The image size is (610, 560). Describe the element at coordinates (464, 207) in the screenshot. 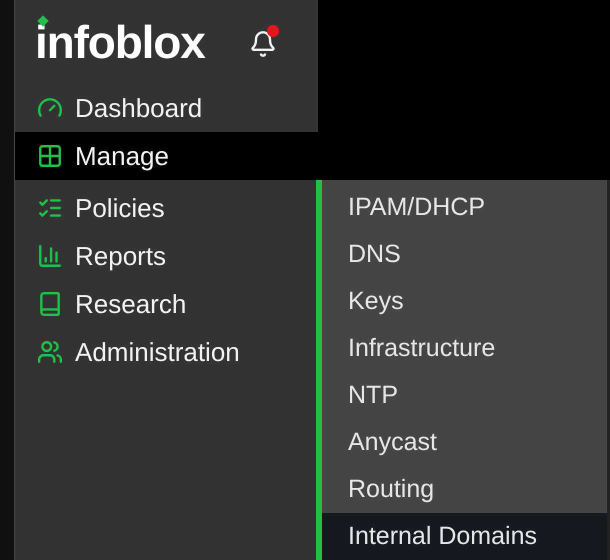

I see `submenu-item: IPAM/DHCP` at that location.